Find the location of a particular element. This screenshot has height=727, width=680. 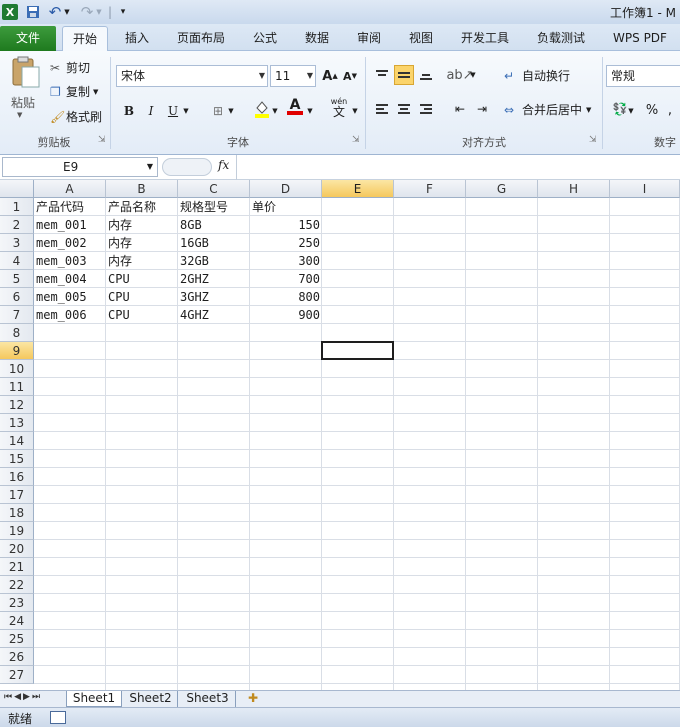

cell-B5: CPU is located at coordinates (142, 279).